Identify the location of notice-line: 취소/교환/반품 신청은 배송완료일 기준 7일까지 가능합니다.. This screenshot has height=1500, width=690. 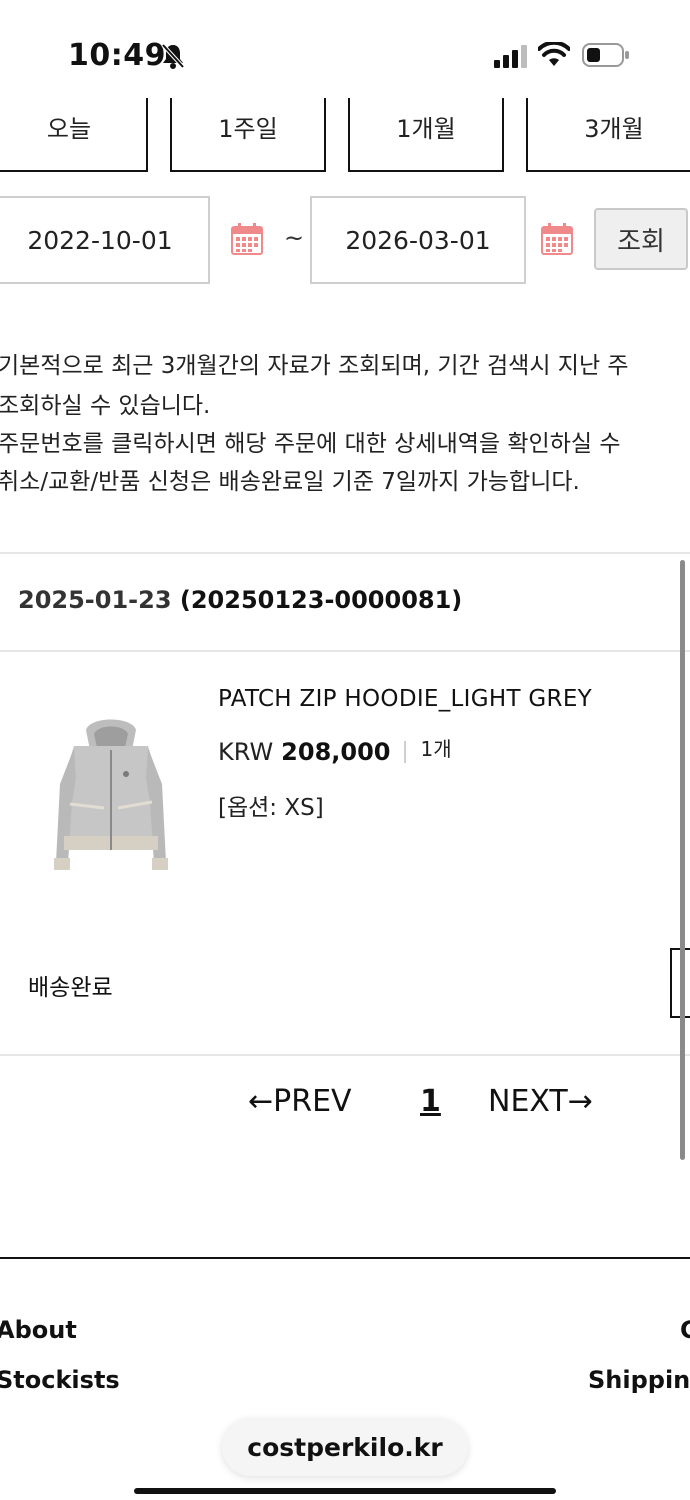
(290, 482).